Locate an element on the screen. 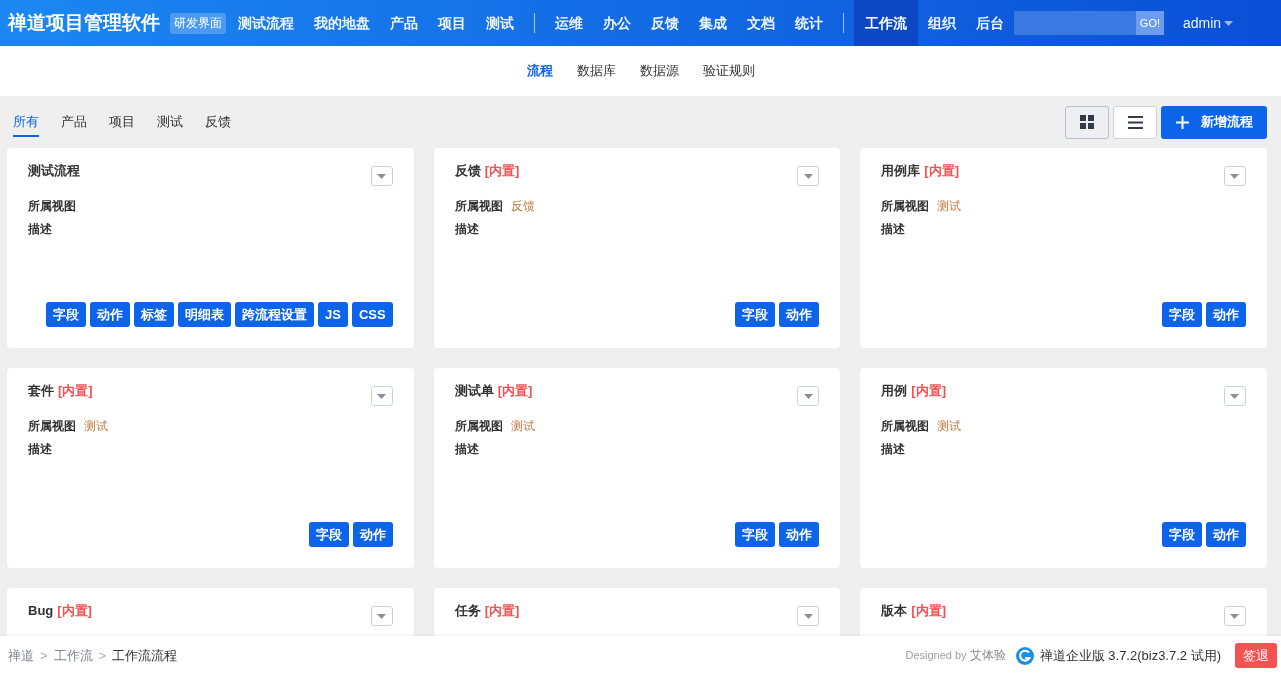  nav-item: 我的地盘 is located at coordinates (342, 23).